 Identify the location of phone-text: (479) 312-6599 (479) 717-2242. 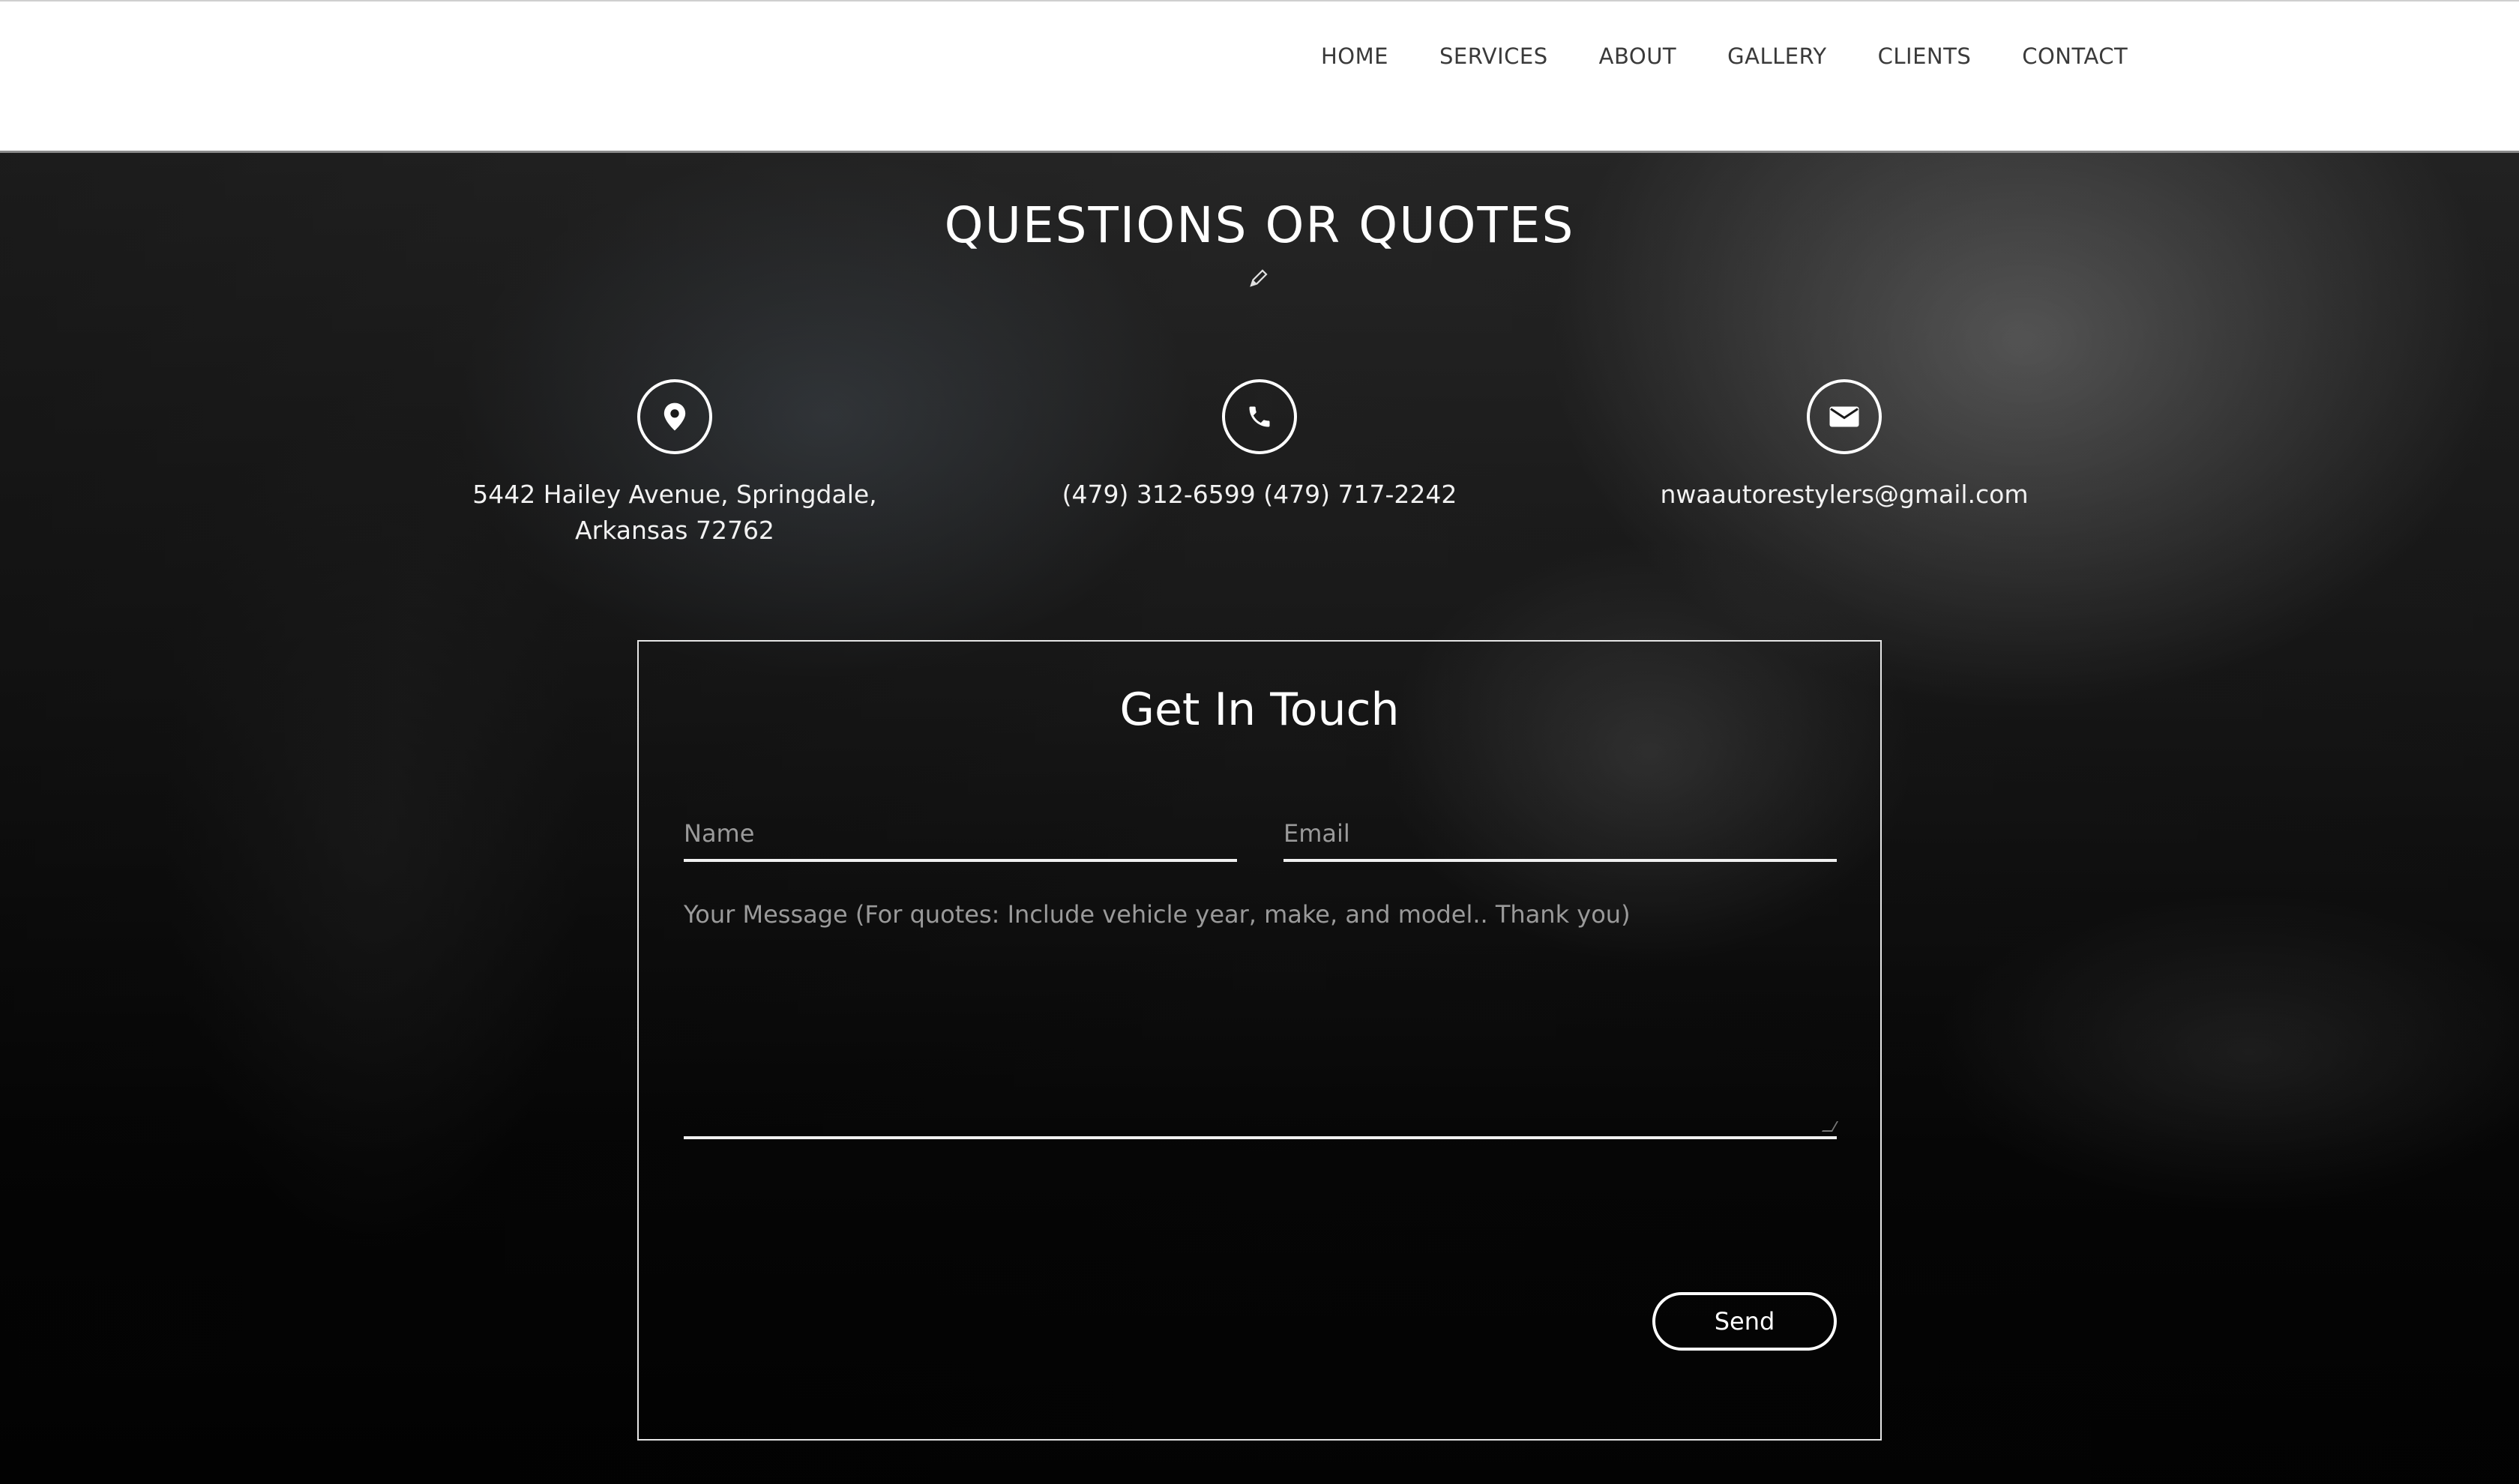
(1259, 495).